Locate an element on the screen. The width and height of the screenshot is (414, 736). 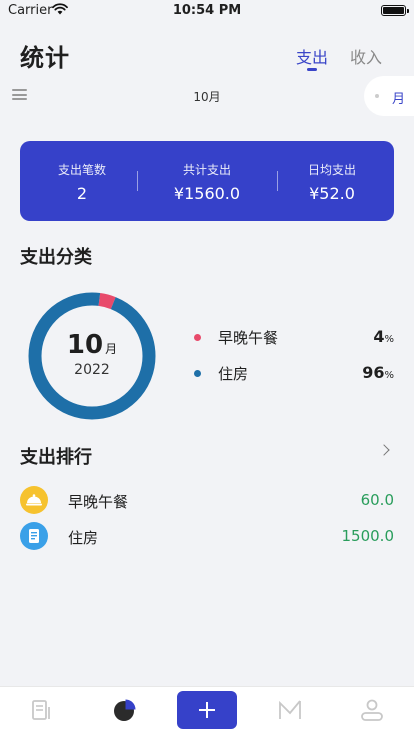
donut-month: 10 is located at coordinates (85, 345).